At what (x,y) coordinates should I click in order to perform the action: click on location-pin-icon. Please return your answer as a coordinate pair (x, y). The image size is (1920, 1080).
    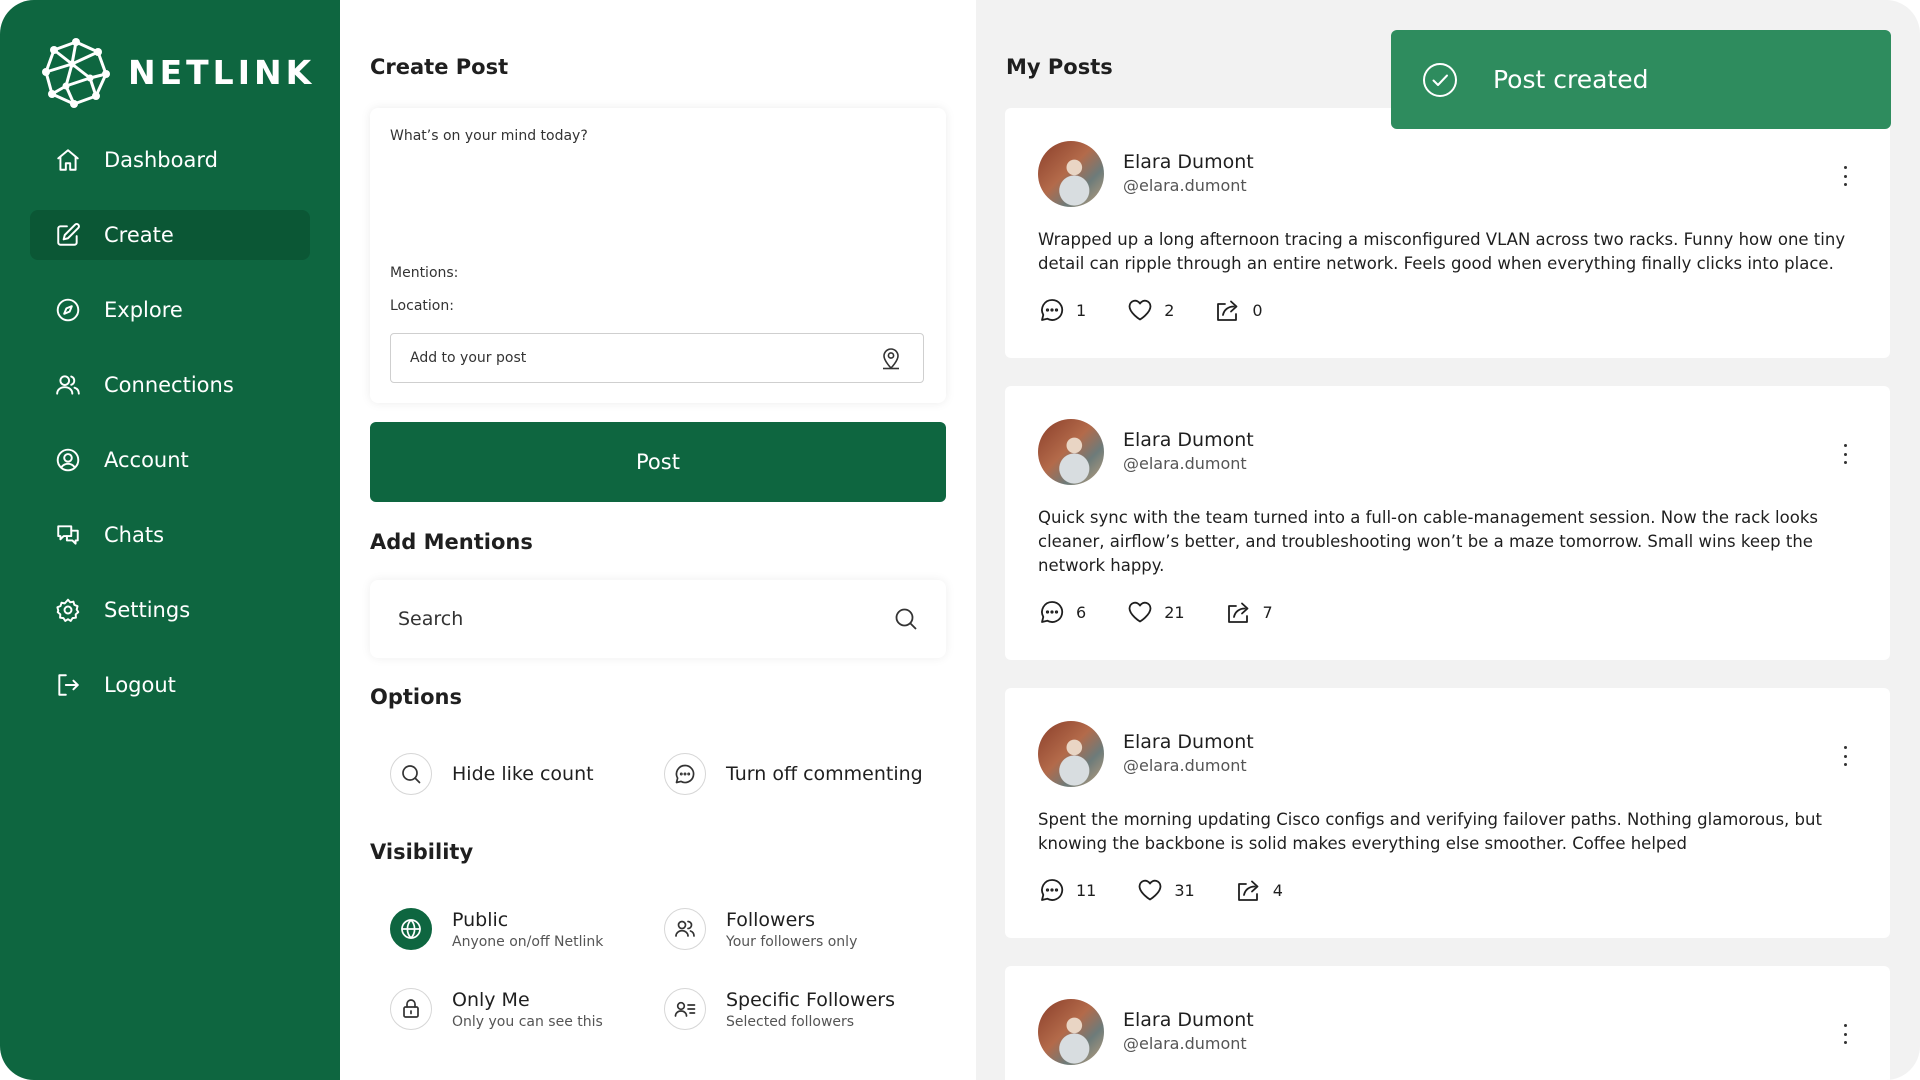
    Looking at the image, I should click on (891, 358).